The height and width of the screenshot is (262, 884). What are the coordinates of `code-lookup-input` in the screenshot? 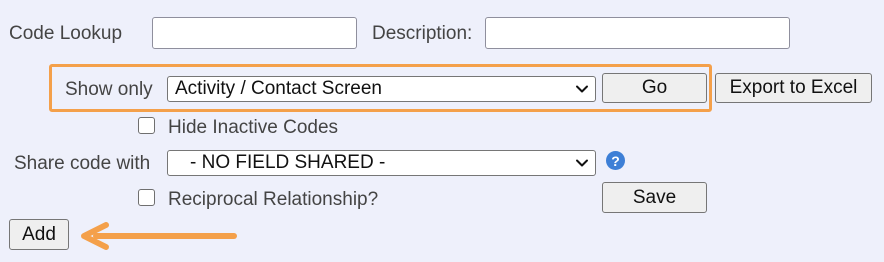 It's located at (254, 33).